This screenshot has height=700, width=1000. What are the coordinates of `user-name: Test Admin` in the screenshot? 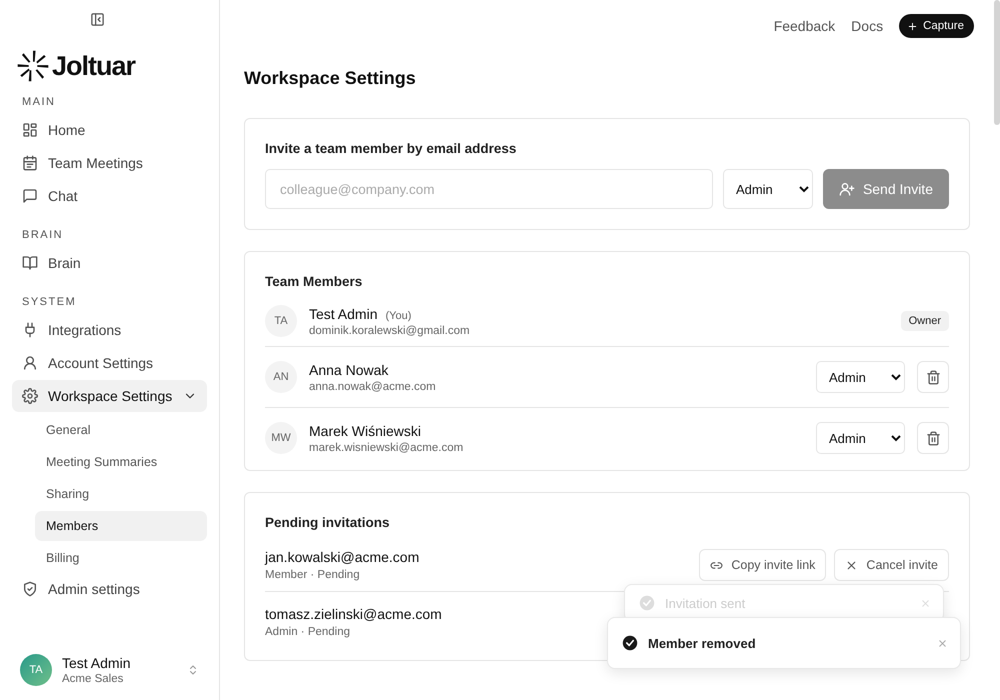 It's located at (97, 663).